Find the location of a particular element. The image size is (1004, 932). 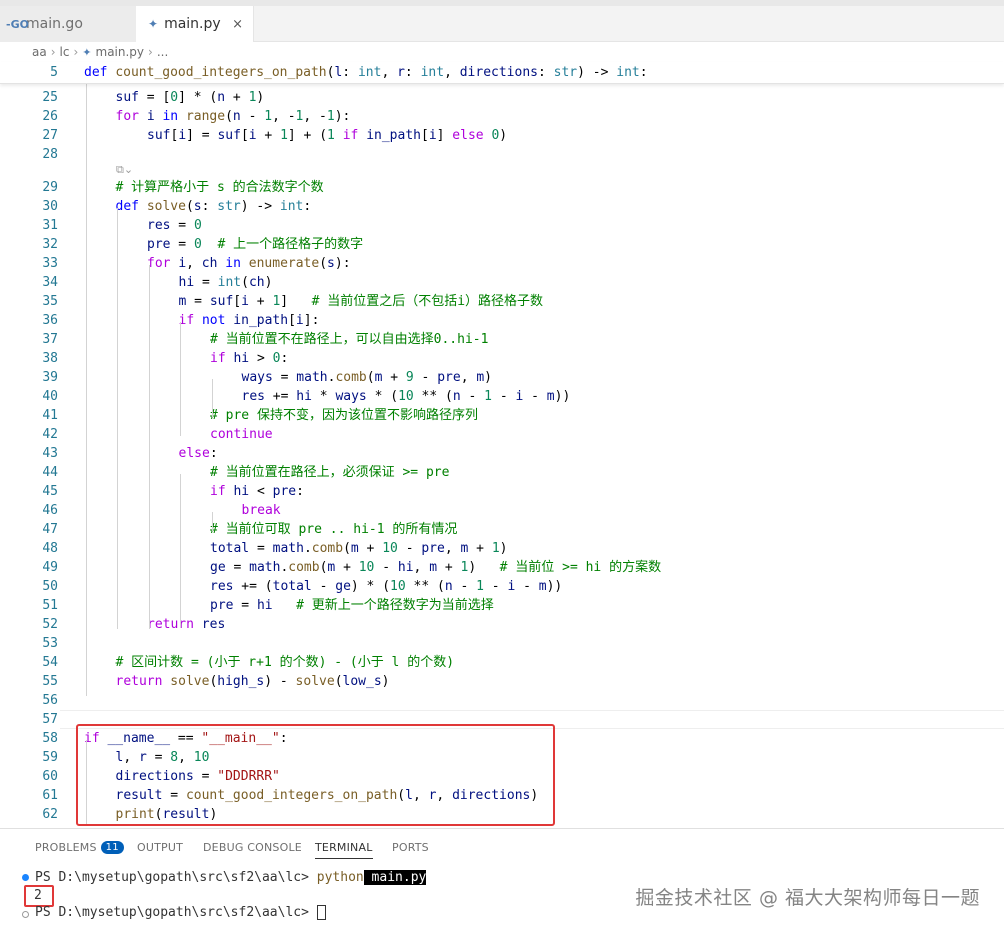

code-line: 46 break is located at coordinates (502, 510).